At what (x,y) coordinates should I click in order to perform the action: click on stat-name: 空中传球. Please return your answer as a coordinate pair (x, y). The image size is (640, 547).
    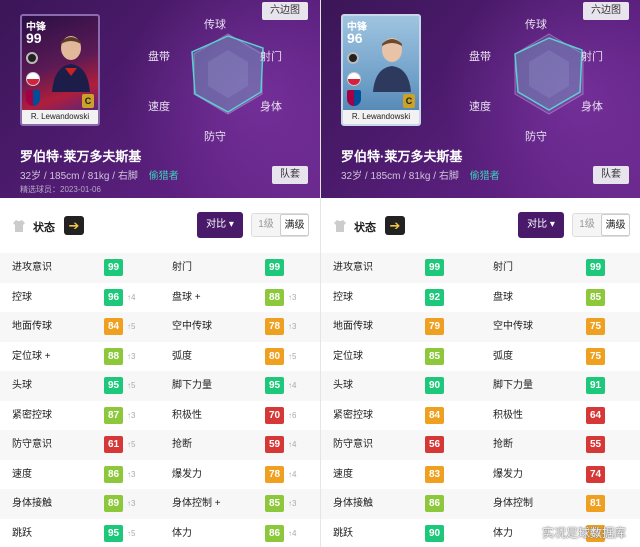
    Looking at the image, I should click on (513, 326).